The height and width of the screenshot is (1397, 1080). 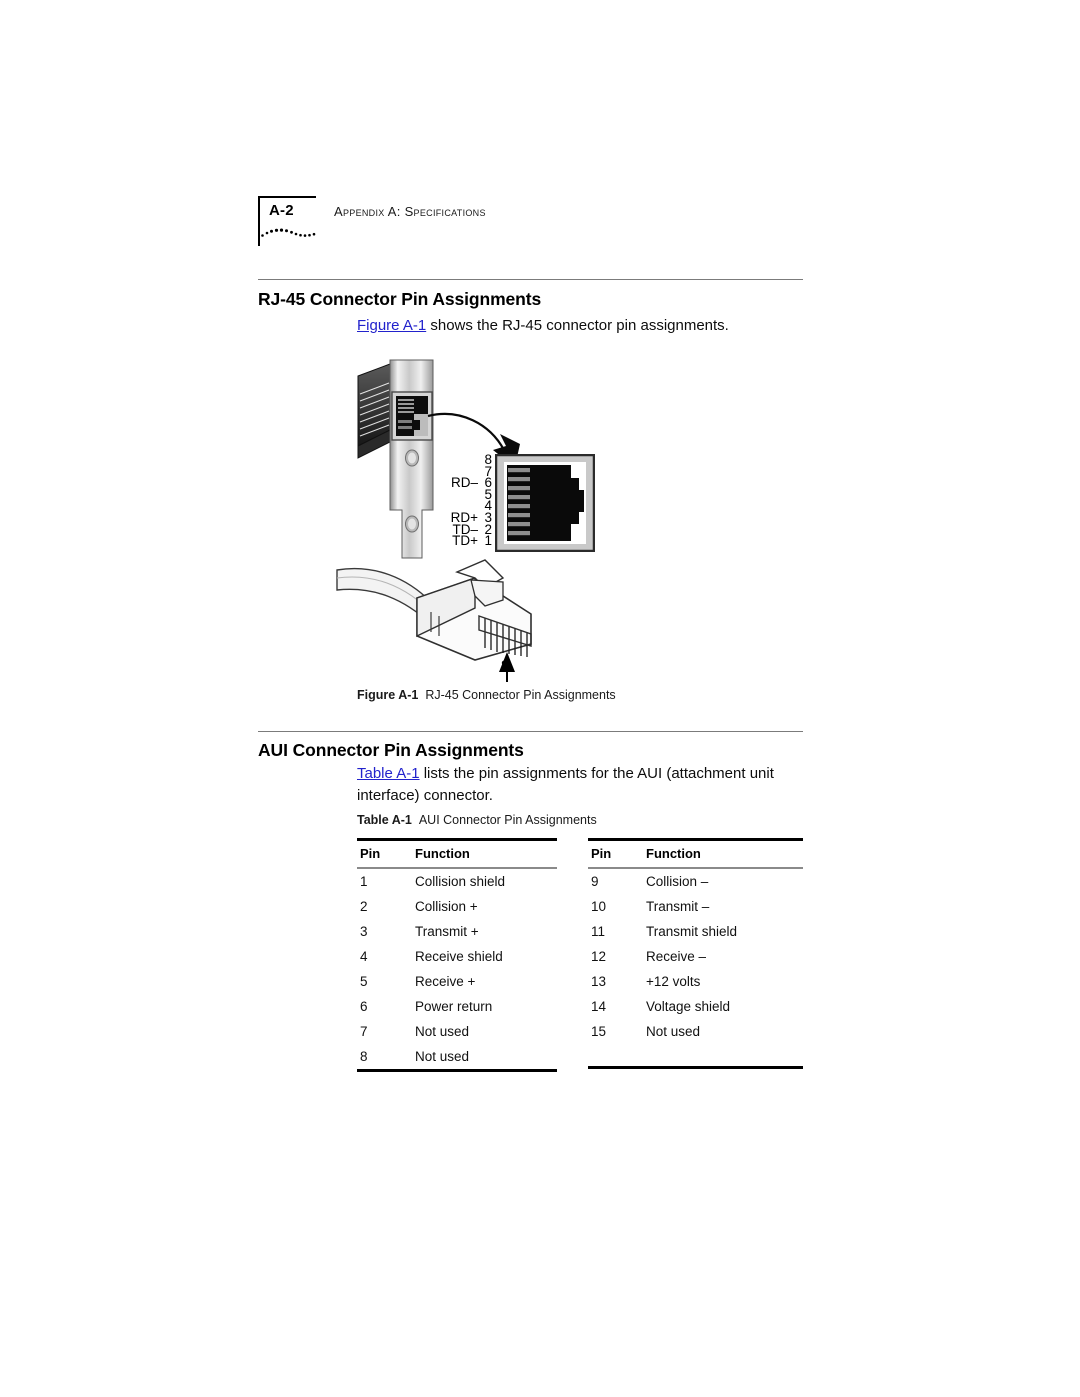 What do you see at coordinates (599, 956) in the screenshot?
I see `cell-pin: 12` at bounding box center [599, 956].